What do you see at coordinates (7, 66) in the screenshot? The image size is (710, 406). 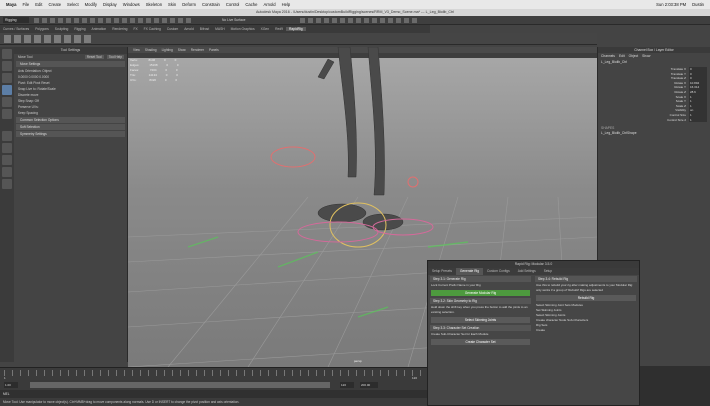 I see `lasso-tool-icon` at bounding box center [7, 66].